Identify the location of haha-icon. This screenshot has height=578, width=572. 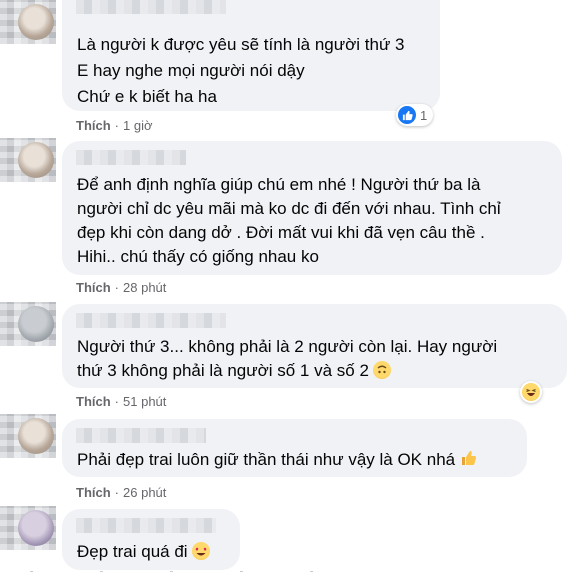
(531, 392).